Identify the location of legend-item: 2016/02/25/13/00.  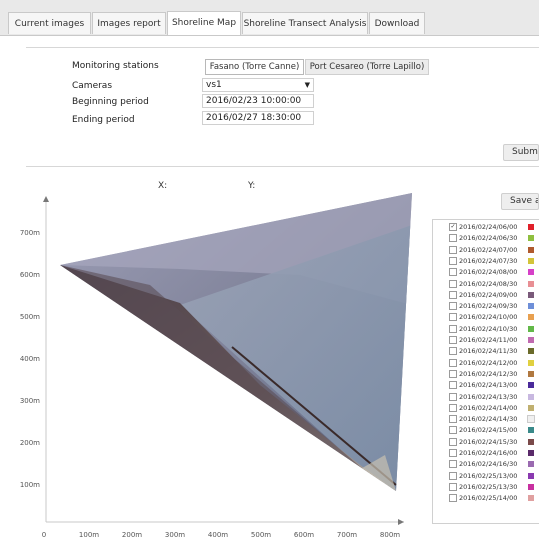
(491, 476).